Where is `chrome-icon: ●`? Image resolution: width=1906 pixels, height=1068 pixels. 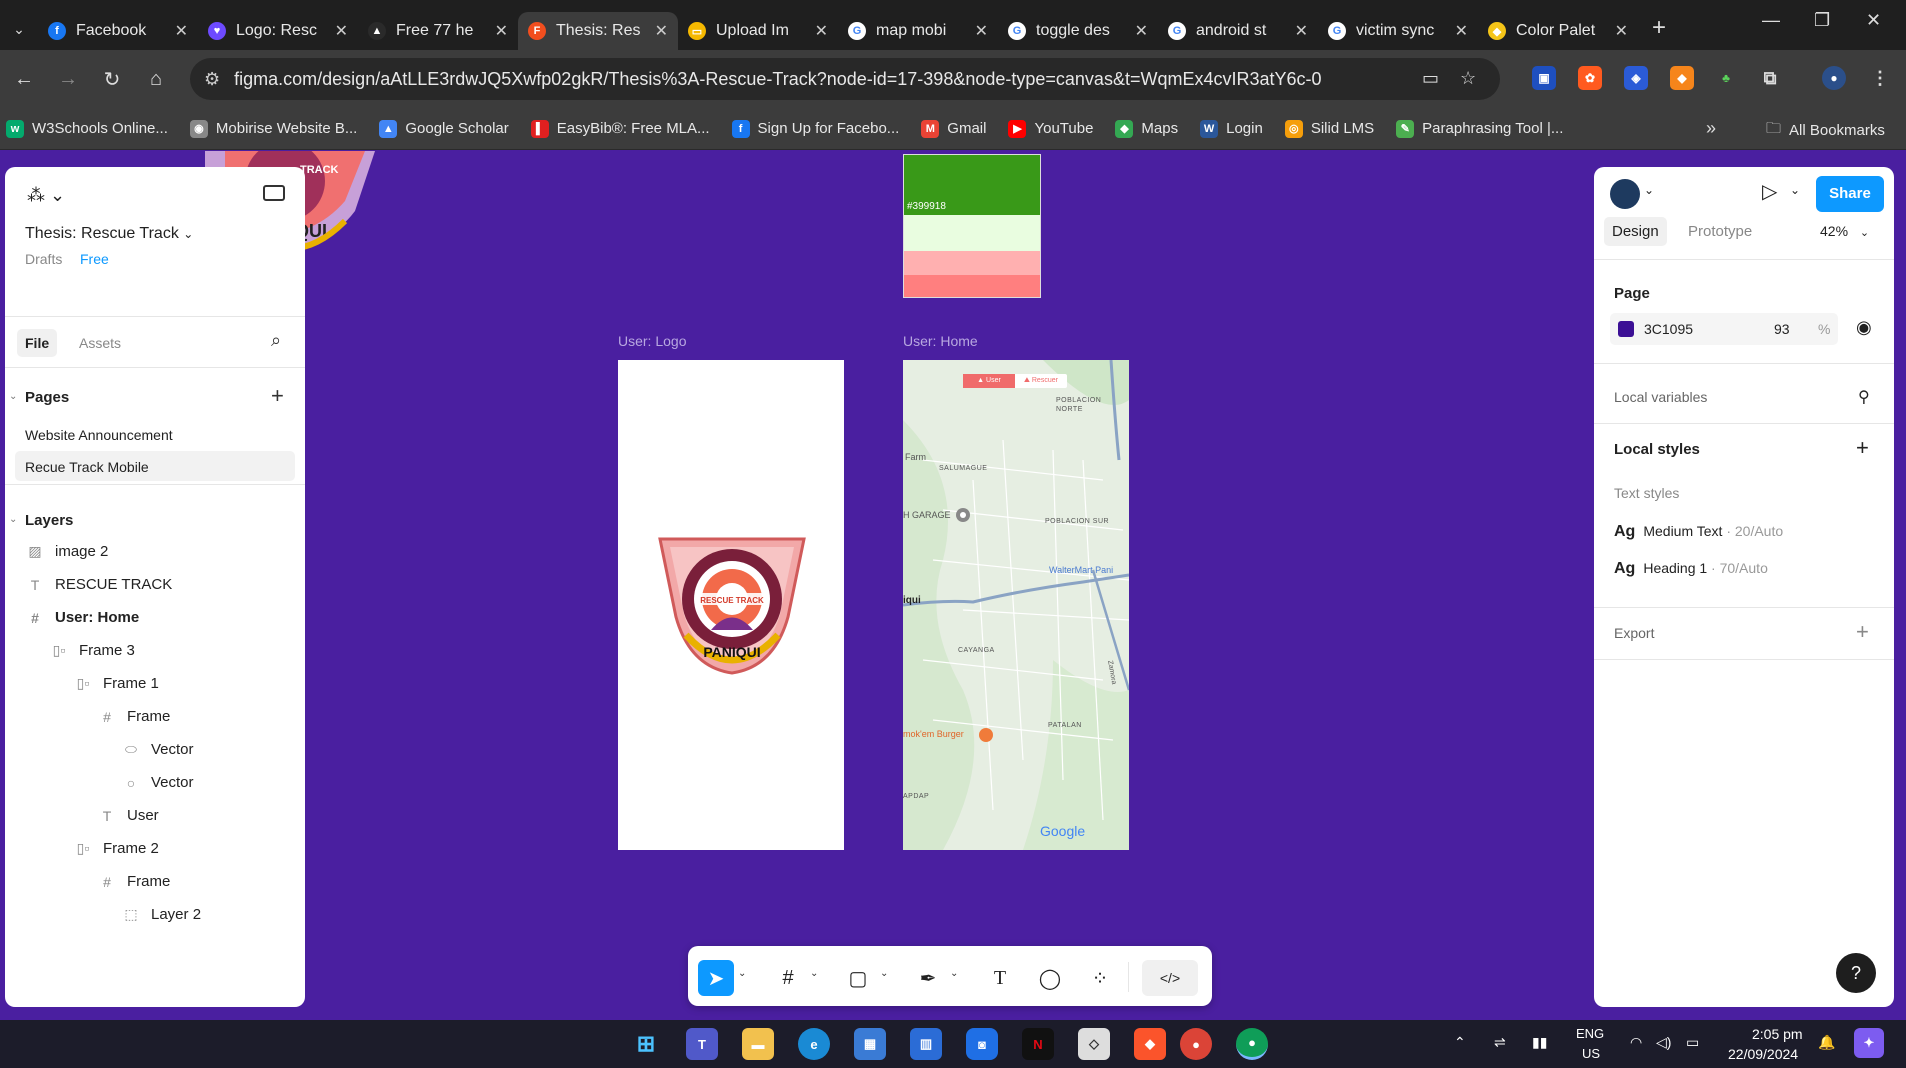
chrome-icon: ● is located at coordinates (1196, 1044).